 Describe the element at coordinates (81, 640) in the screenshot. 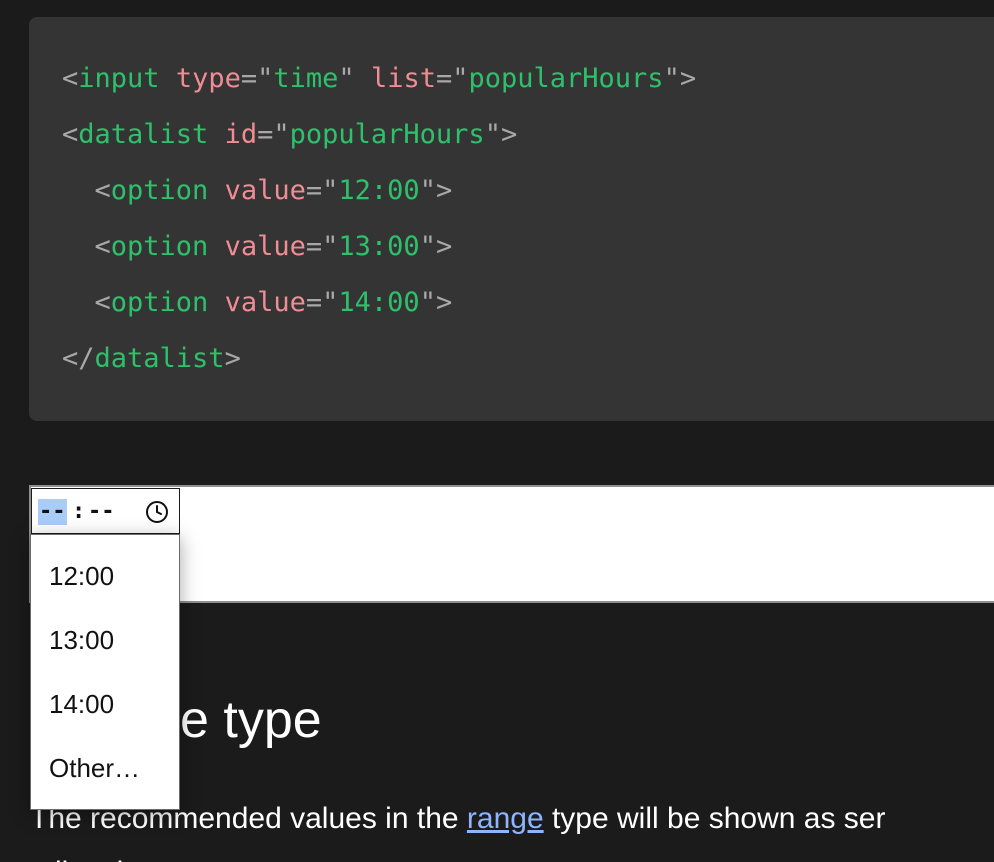

I see `dropdown-option-1300: 13:00` at that location.